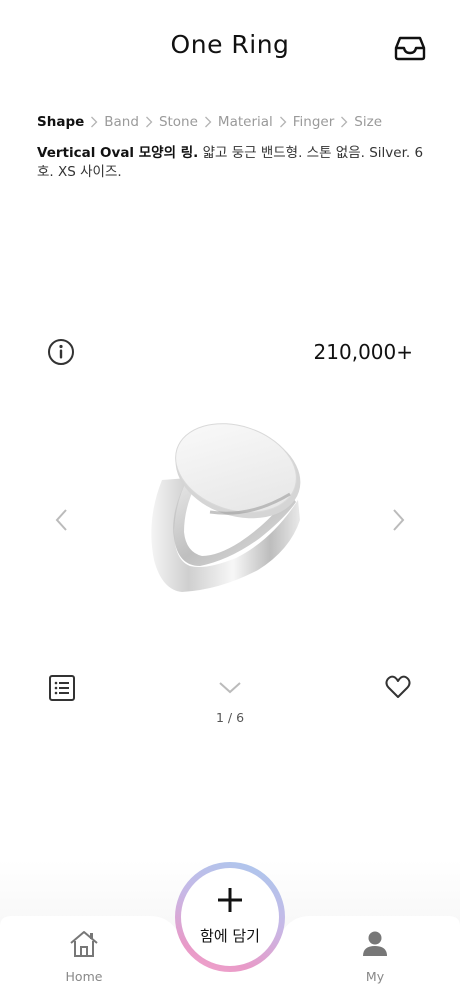 The image size is (460, 996). What do you see at coordinates (245, 122) in the screenshot?
I see `step-material: Material` at bounding box center [245, 122].